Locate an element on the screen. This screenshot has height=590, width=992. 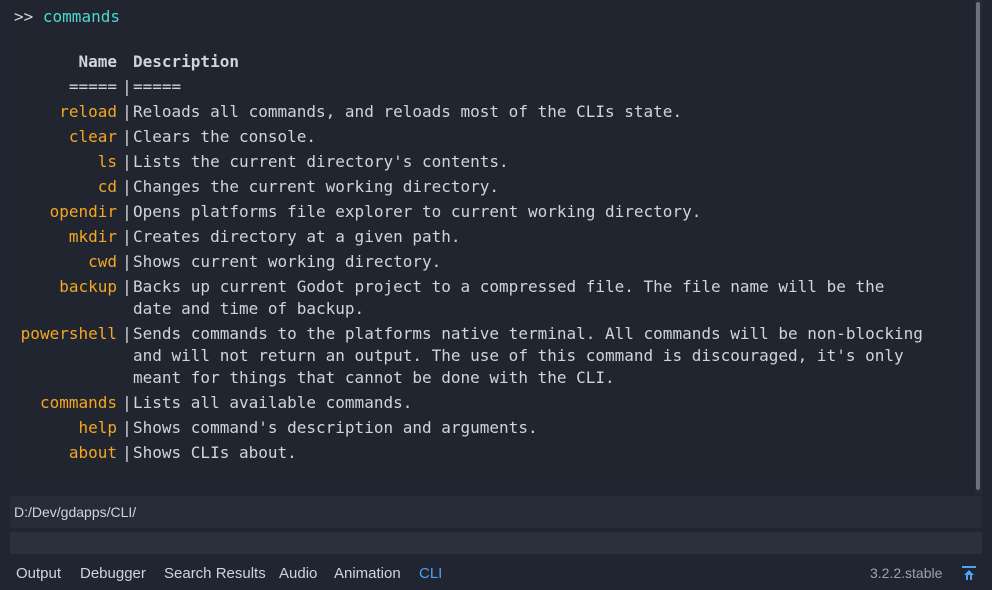
tab-cli: CLI is located at coordinates (430, 573).